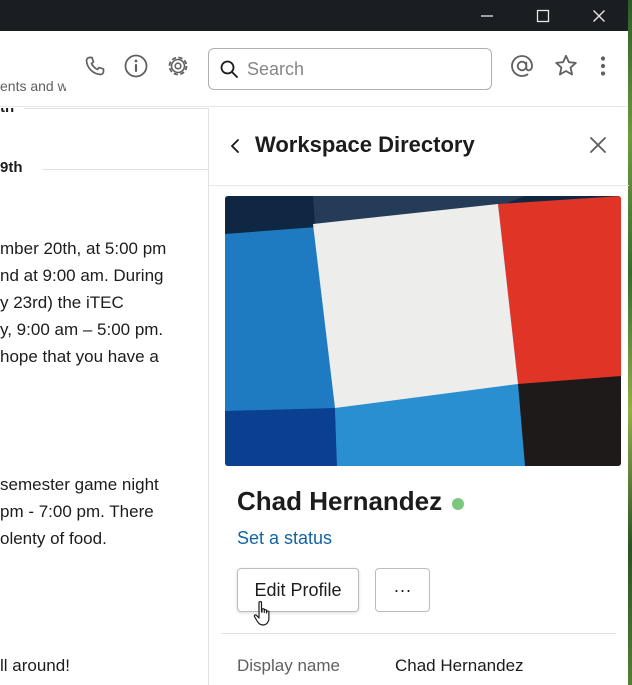  Describe the element at coordinates (79, 356) in the screenshot. I see `message-text-line: hope that you have a` at that location.